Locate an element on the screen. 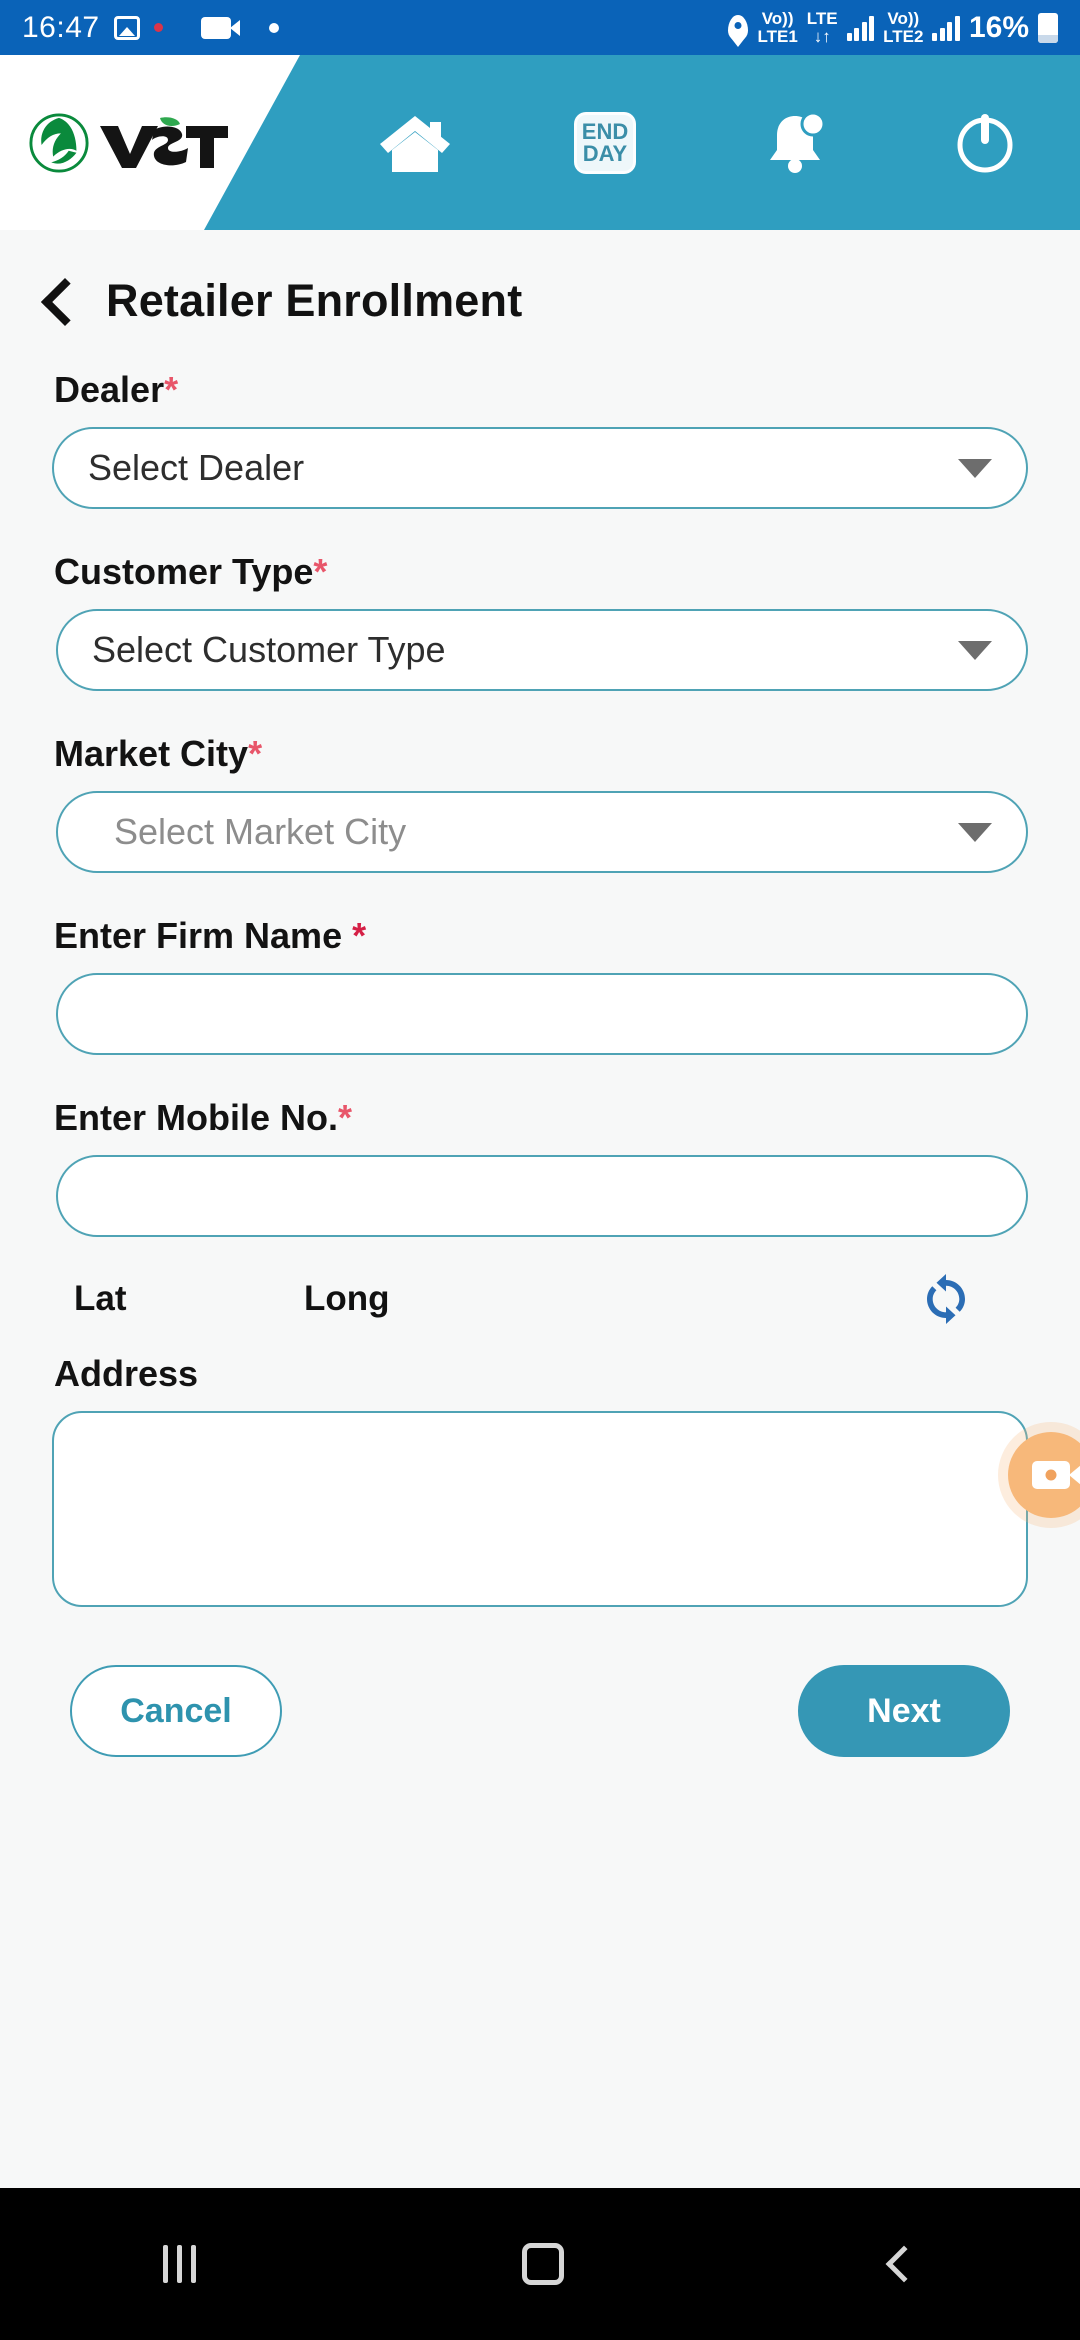 The image size is (1080, 2340). power-icon is located at coordinates (985, 142).